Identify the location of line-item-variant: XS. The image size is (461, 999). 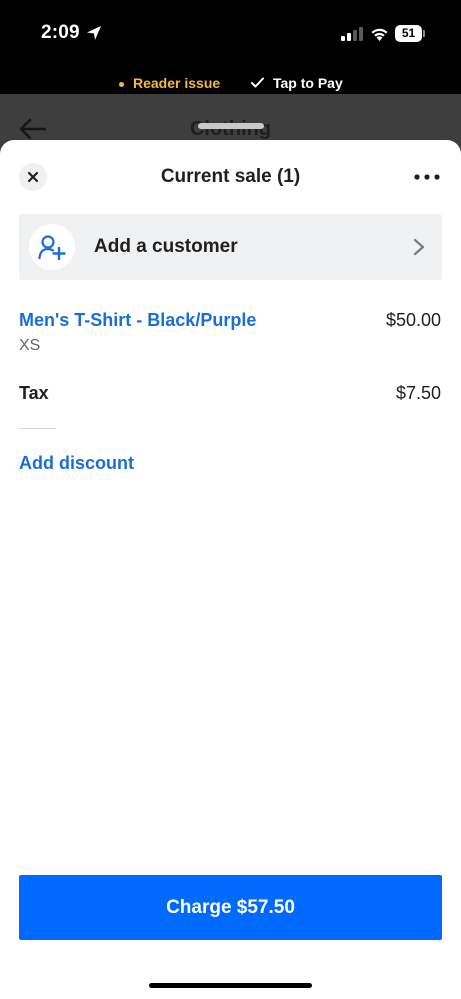
(30, 345).